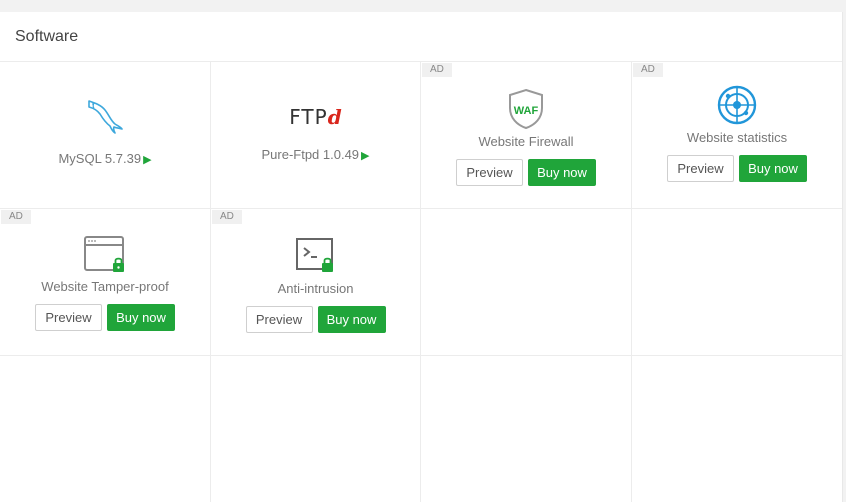 The width and height of the screenshot is (846, 502). What do you see at coordinates (105, 158) in the screenshot?
I see `software-name: MySQL 5.7.39 ▶` at bounding box center [105, 158].